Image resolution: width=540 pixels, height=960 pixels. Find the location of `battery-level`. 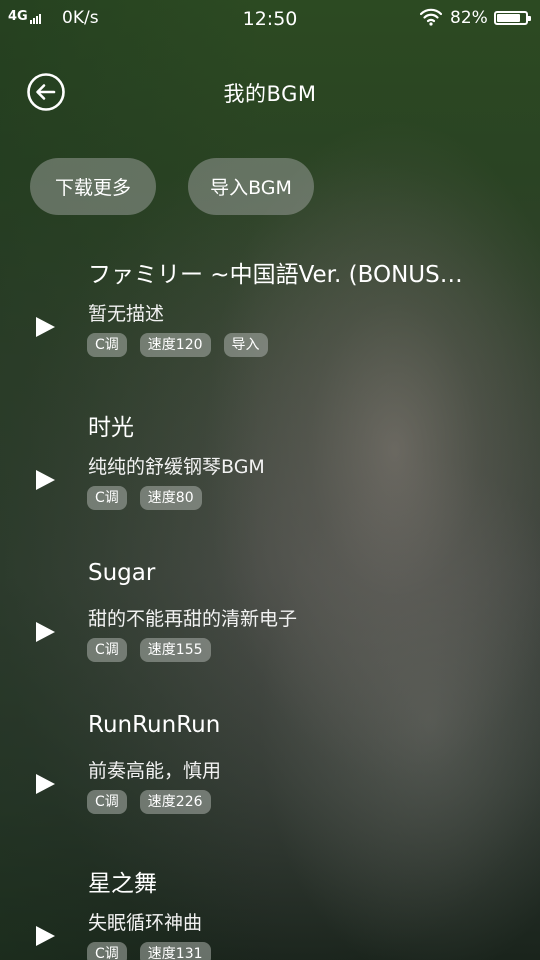

battery-level is located at coordinates (508, 18).